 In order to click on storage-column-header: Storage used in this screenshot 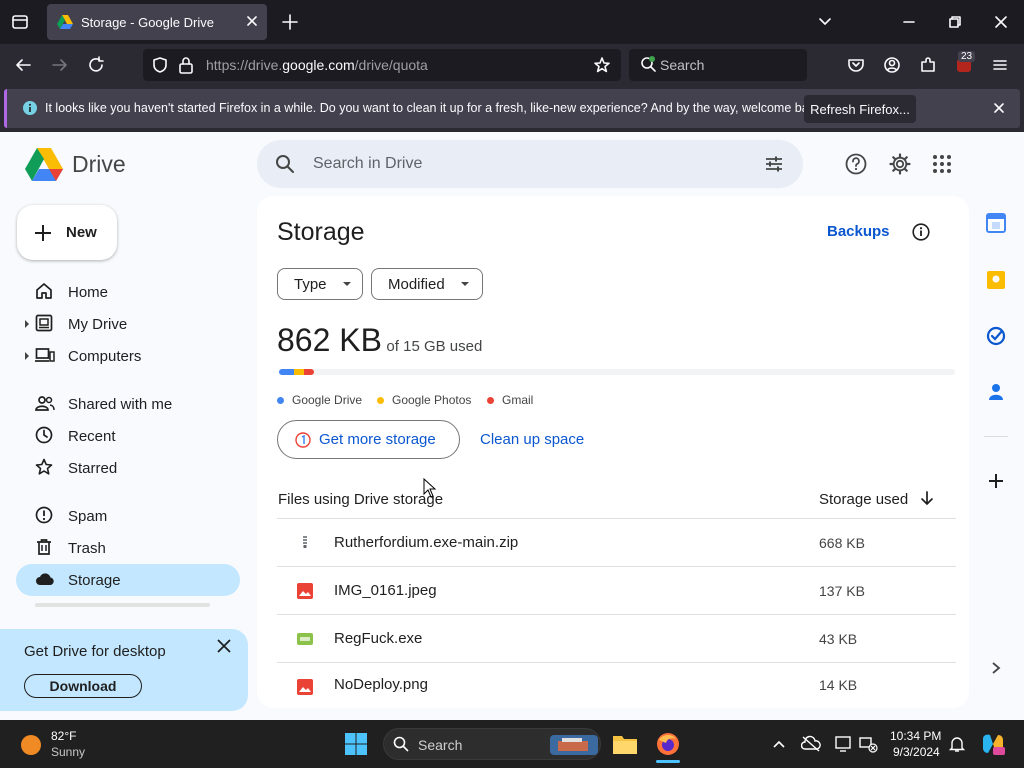, I will do `click(863, 499)`.